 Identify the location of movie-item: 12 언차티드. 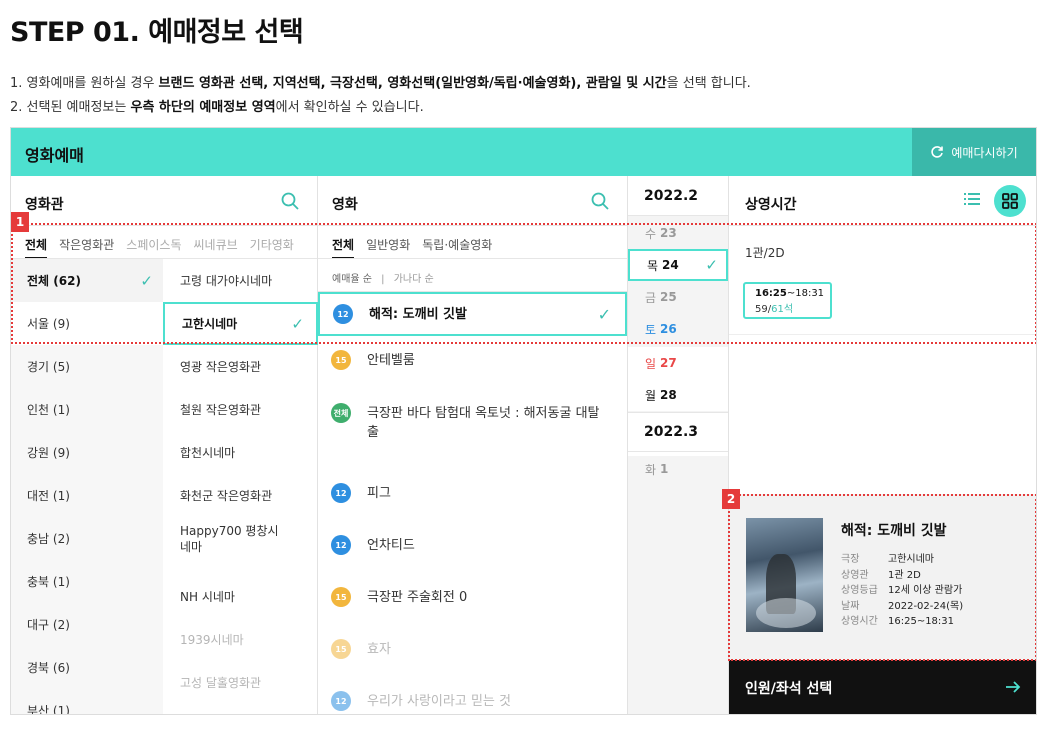
(472, 545).